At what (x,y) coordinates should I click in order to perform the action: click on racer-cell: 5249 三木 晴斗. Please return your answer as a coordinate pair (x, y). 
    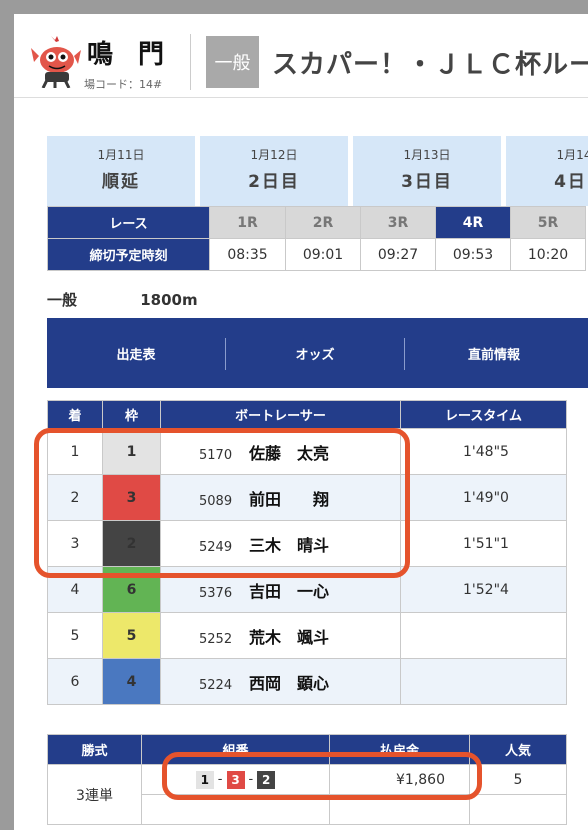
    Looking at the image, I should click on (280, 543).